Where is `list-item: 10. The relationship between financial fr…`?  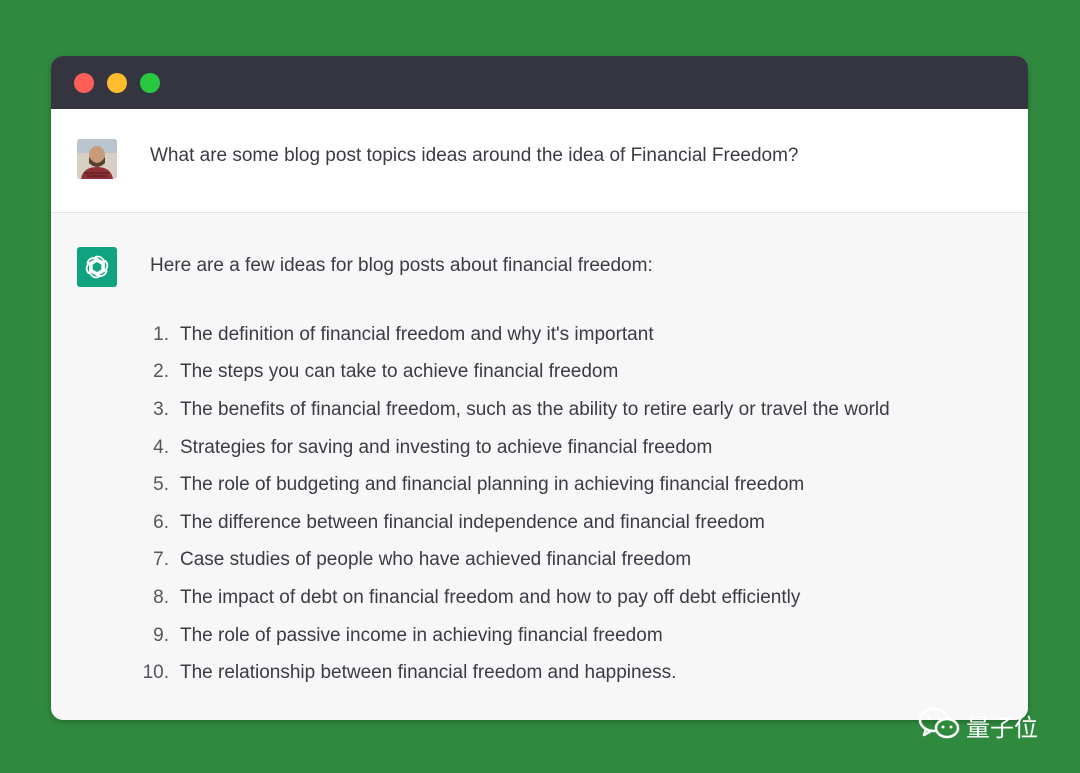
list-item: 10. The relationship between financial fr… is located at coordinates (505, 673).